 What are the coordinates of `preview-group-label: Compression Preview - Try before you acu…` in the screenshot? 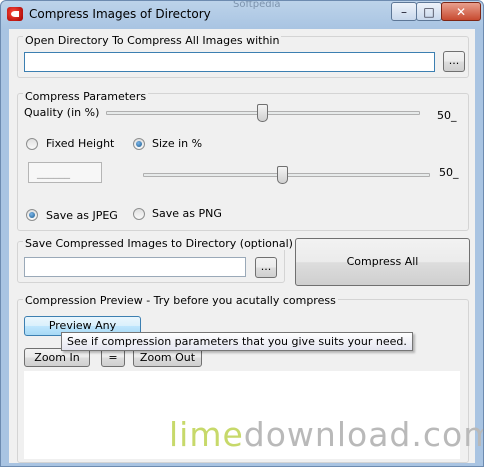 It's located at (180, 300).